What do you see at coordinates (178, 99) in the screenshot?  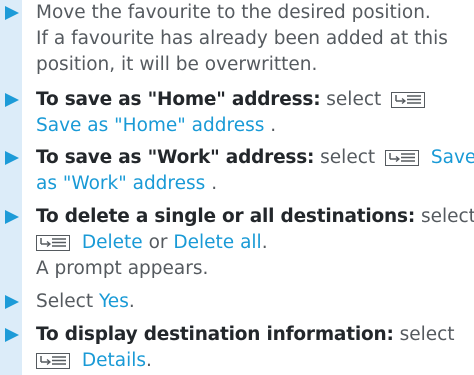 I see `step-heading: To save as "Home" address:` at bounding box center [178, 99].